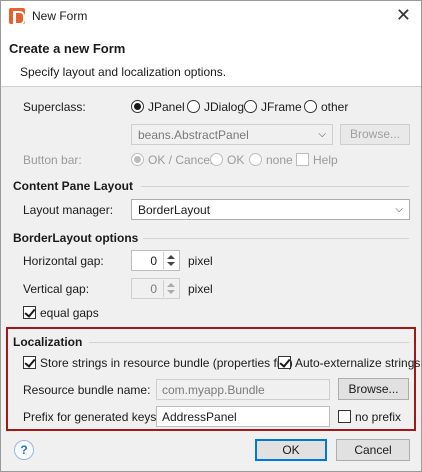 The height and width of the screenshot is (472, 422). What do you see at coordinates (52, 160) in the screenshot?
I see `button-bar-label: Button bar:` at bounding box center [52, 160].